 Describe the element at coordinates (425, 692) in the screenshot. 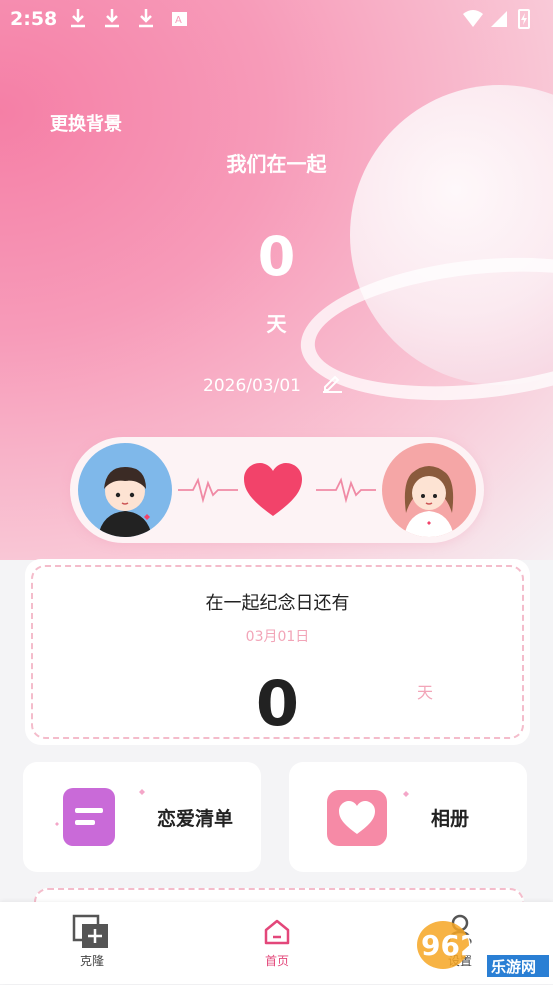

I see `anniversary-days-unit: 天` at that location.